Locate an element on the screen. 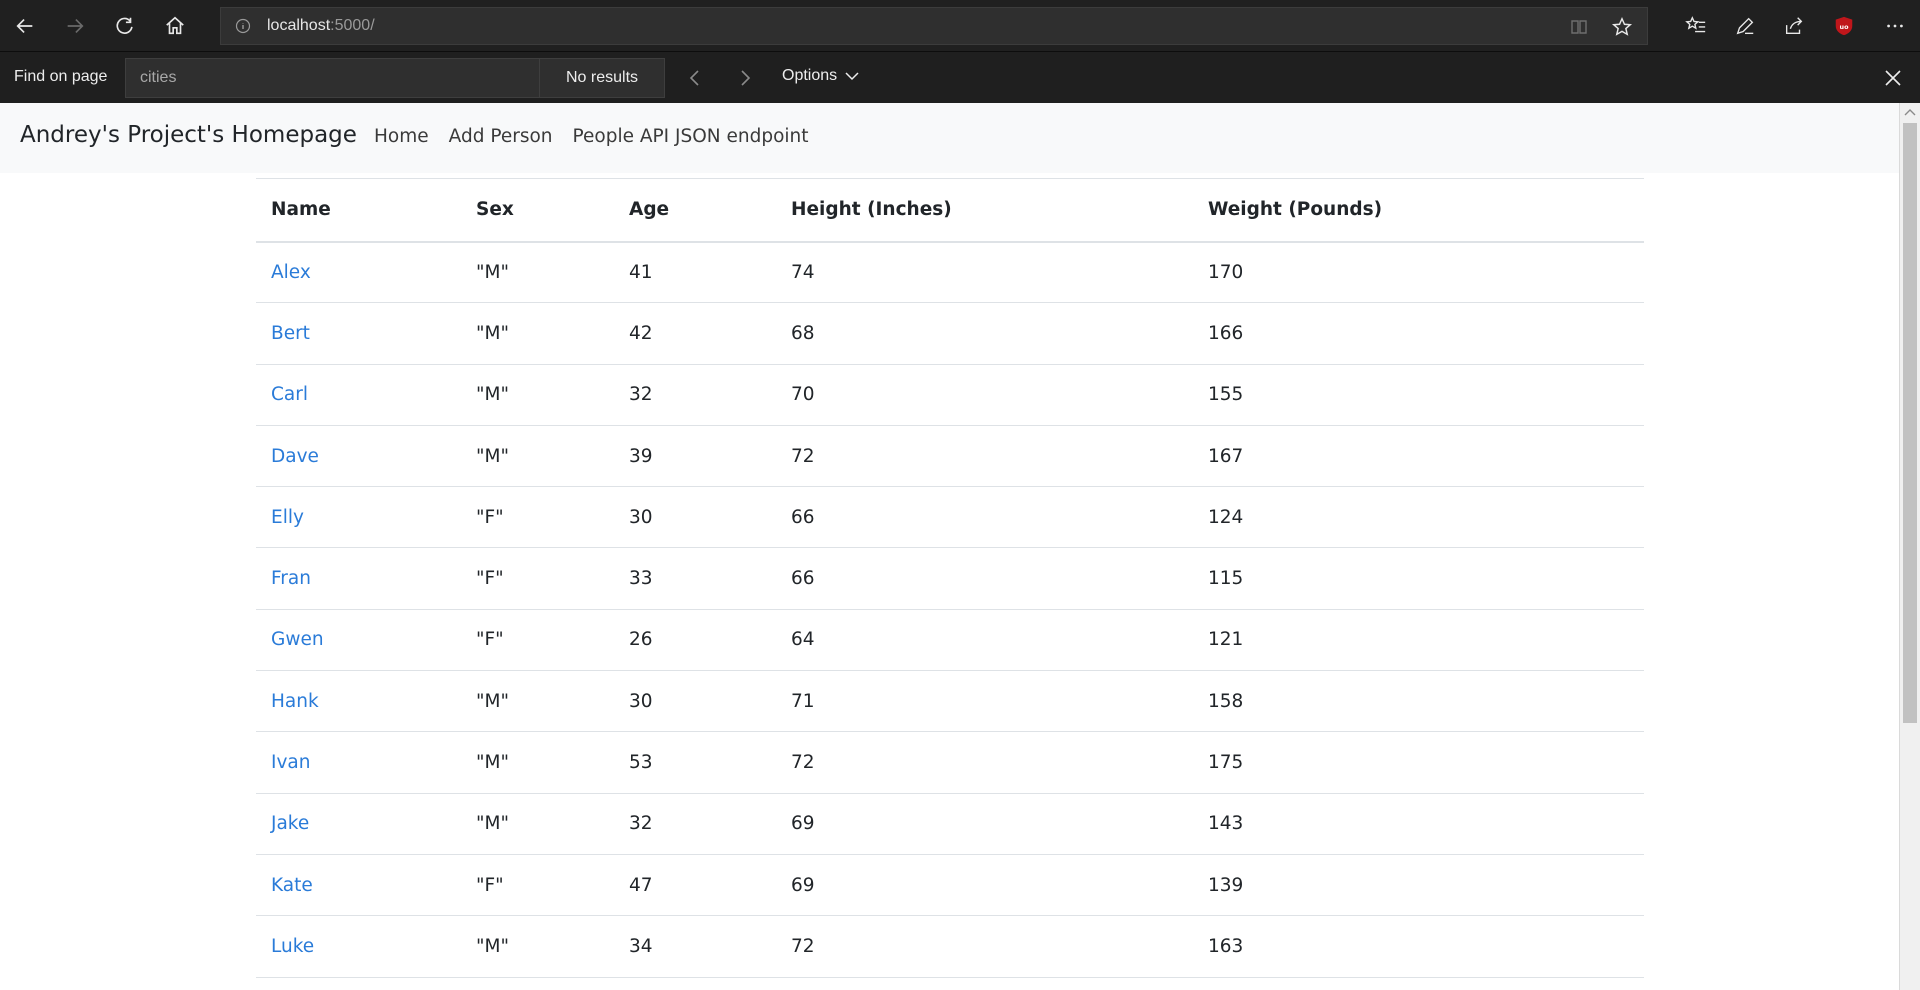 Image resolution: width=1920 pixels, height=990 pixels. ublock-shield-icon: uo is located at coordinates (1844, 25).